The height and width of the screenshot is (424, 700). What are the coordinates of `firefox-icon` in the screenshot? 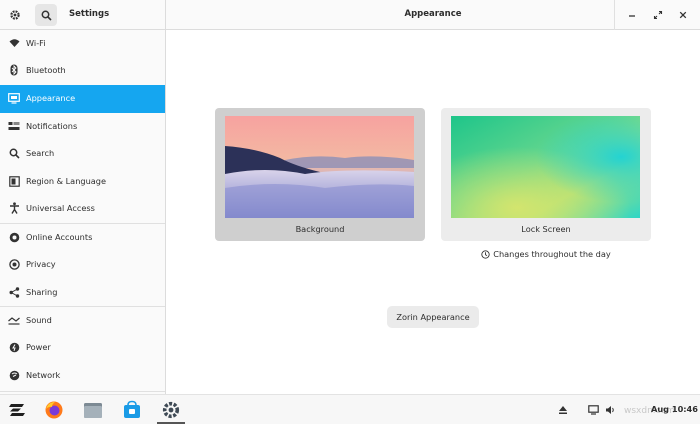 It's located at (54, 410).